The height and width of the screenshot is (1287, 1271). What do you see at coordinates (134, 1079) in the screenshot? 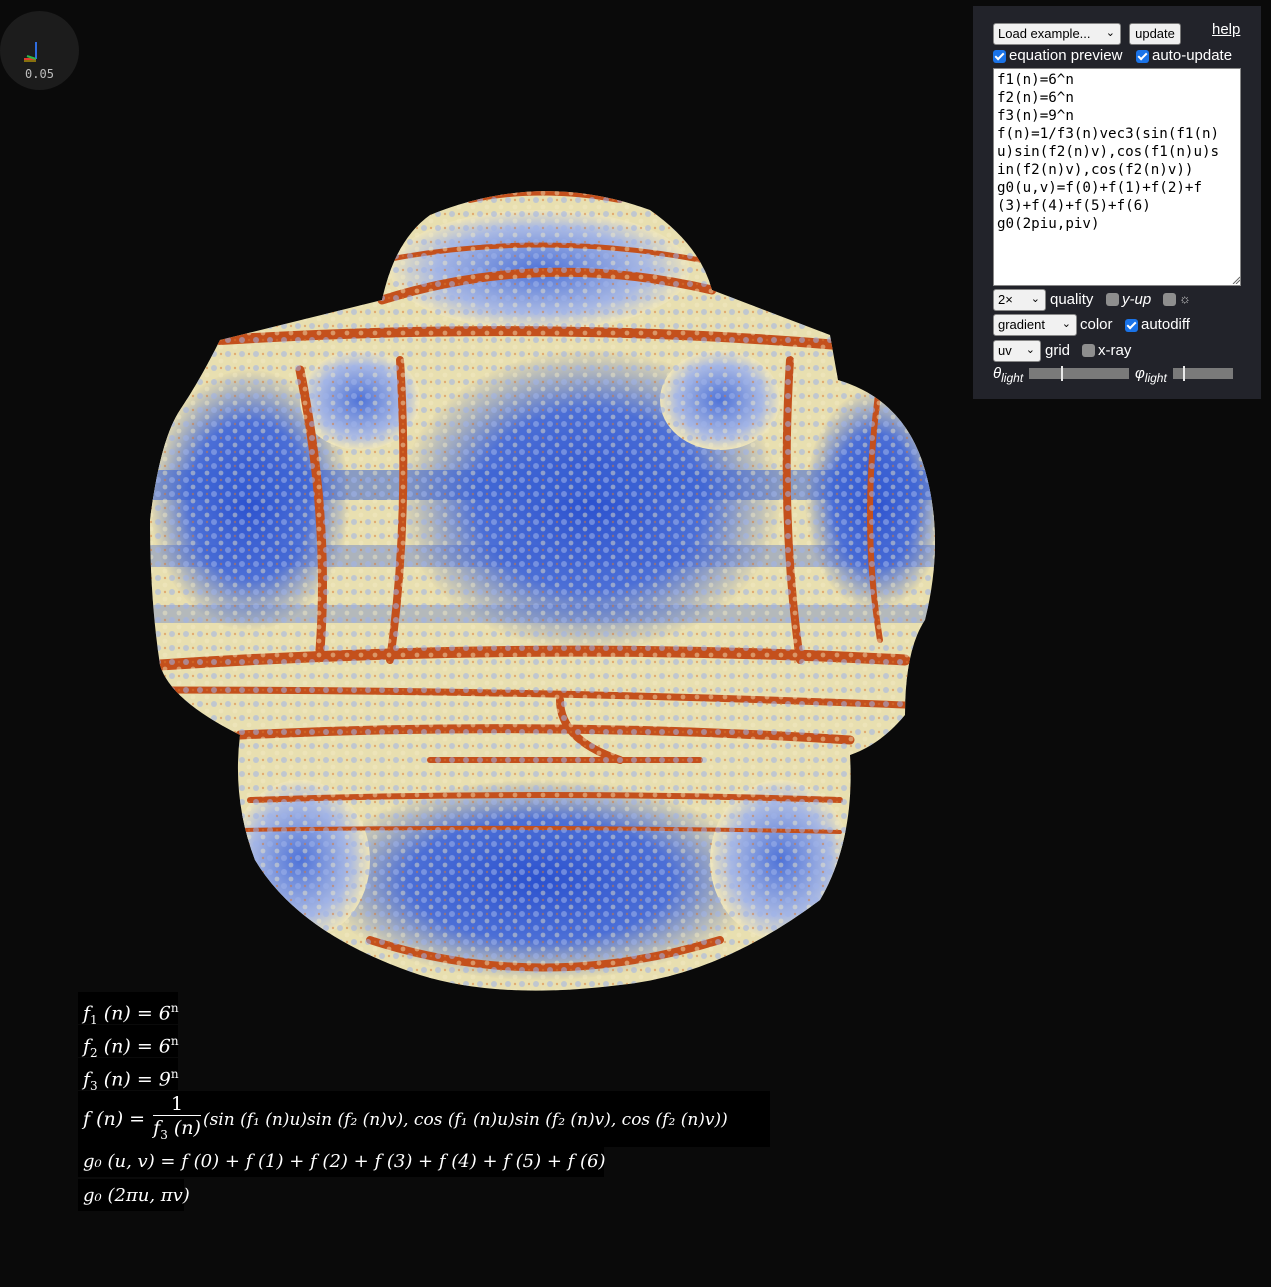
I see `eq-body: (n) = 9` at bounding box center [134, 1079].